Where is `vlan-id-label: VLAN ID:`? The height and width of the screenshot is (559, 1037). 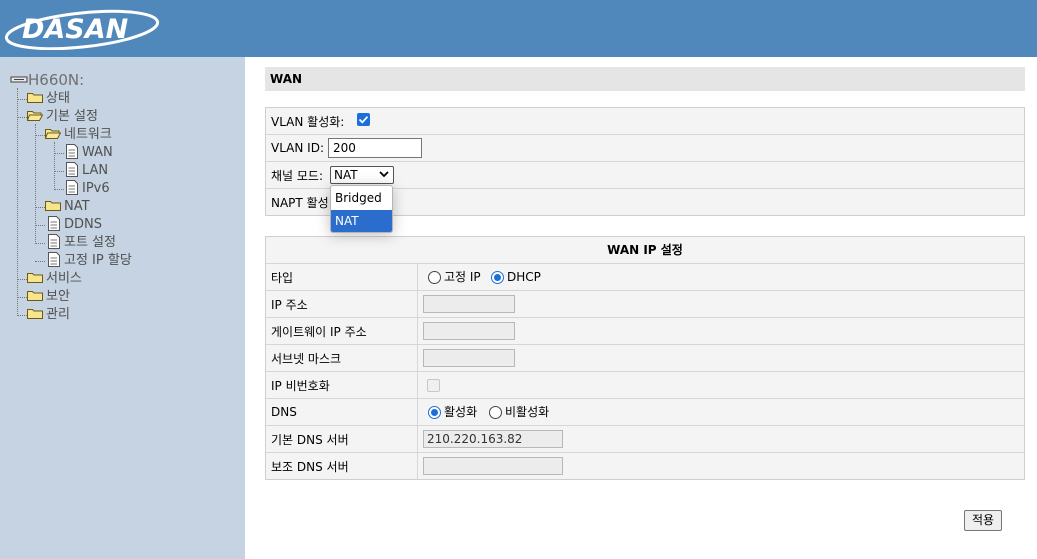
vlan-id-label: VLAN ID: is located at coordinates (297, 148).